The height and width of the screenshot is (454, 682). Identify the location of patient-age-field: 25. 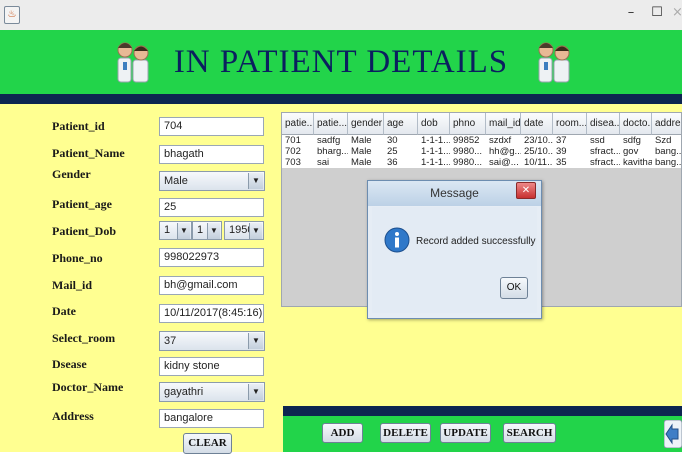
(211, 207).